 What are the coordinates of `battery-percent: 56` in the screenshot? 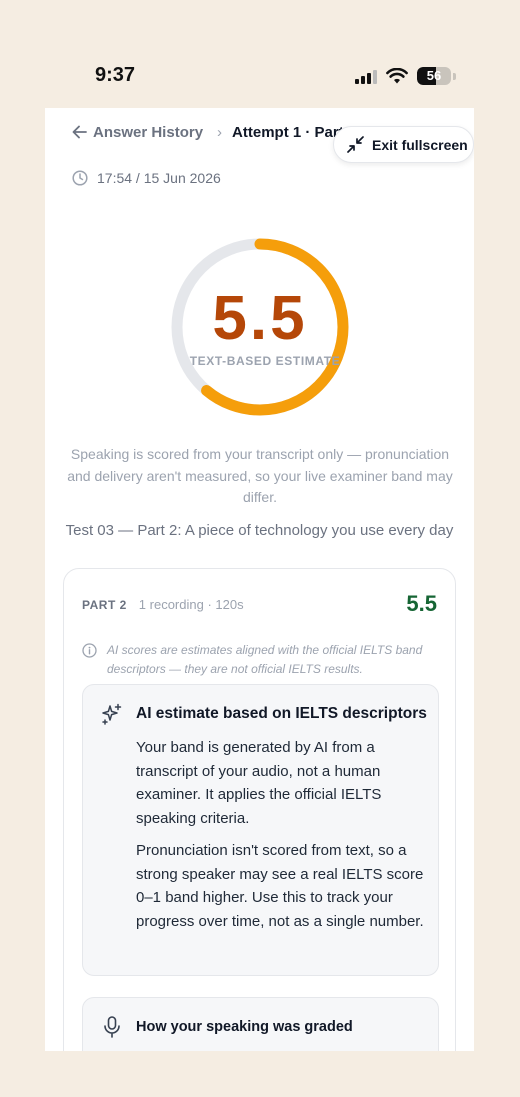 It's located at (434, 75).